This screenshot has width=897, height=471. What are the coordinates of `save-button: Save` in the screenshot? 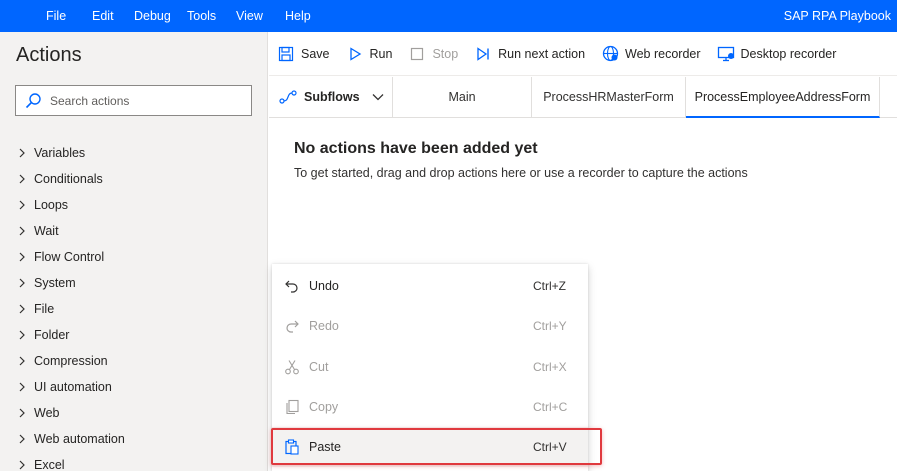 It's located at (303, 54).